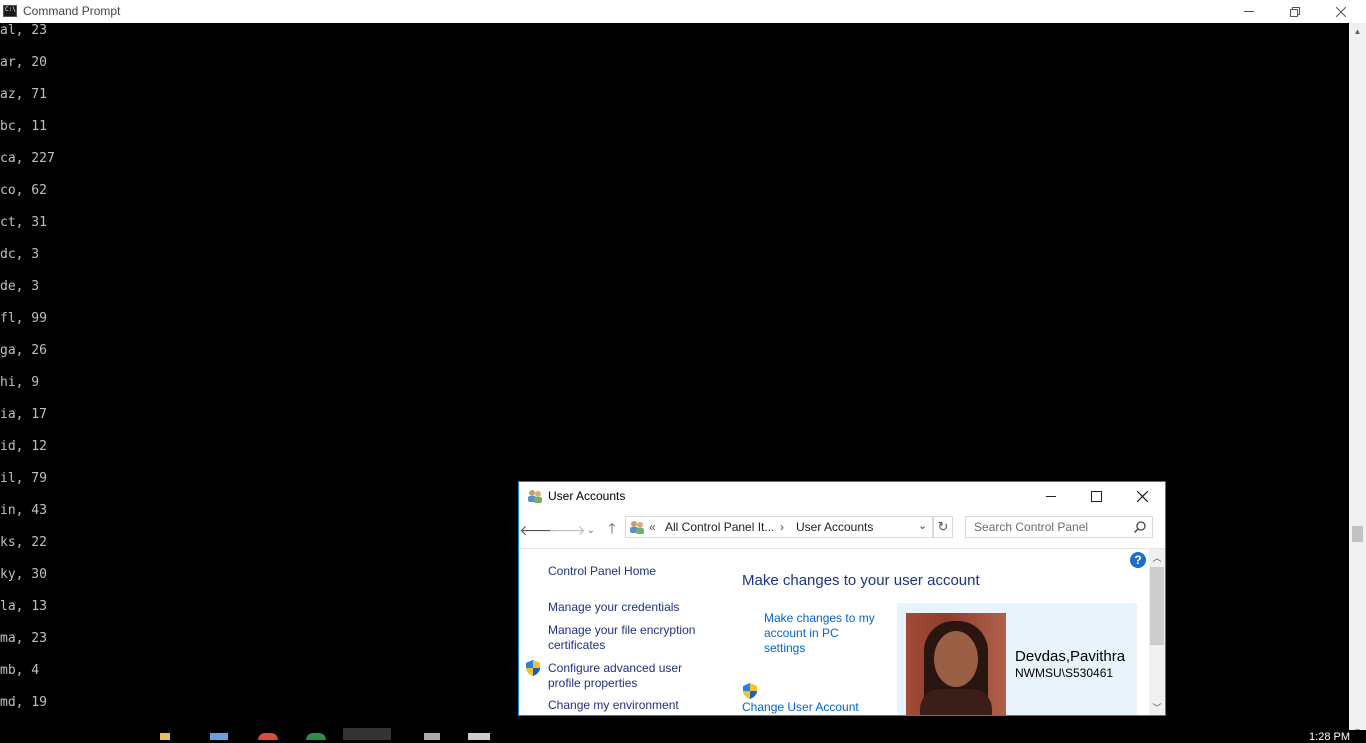 Image resolution: width=1366 pixels, height=743 pixels. Describe the element at coordinates (23, 222) in the screenshot. I see `cmd-output-line: ct, 31` at that location.